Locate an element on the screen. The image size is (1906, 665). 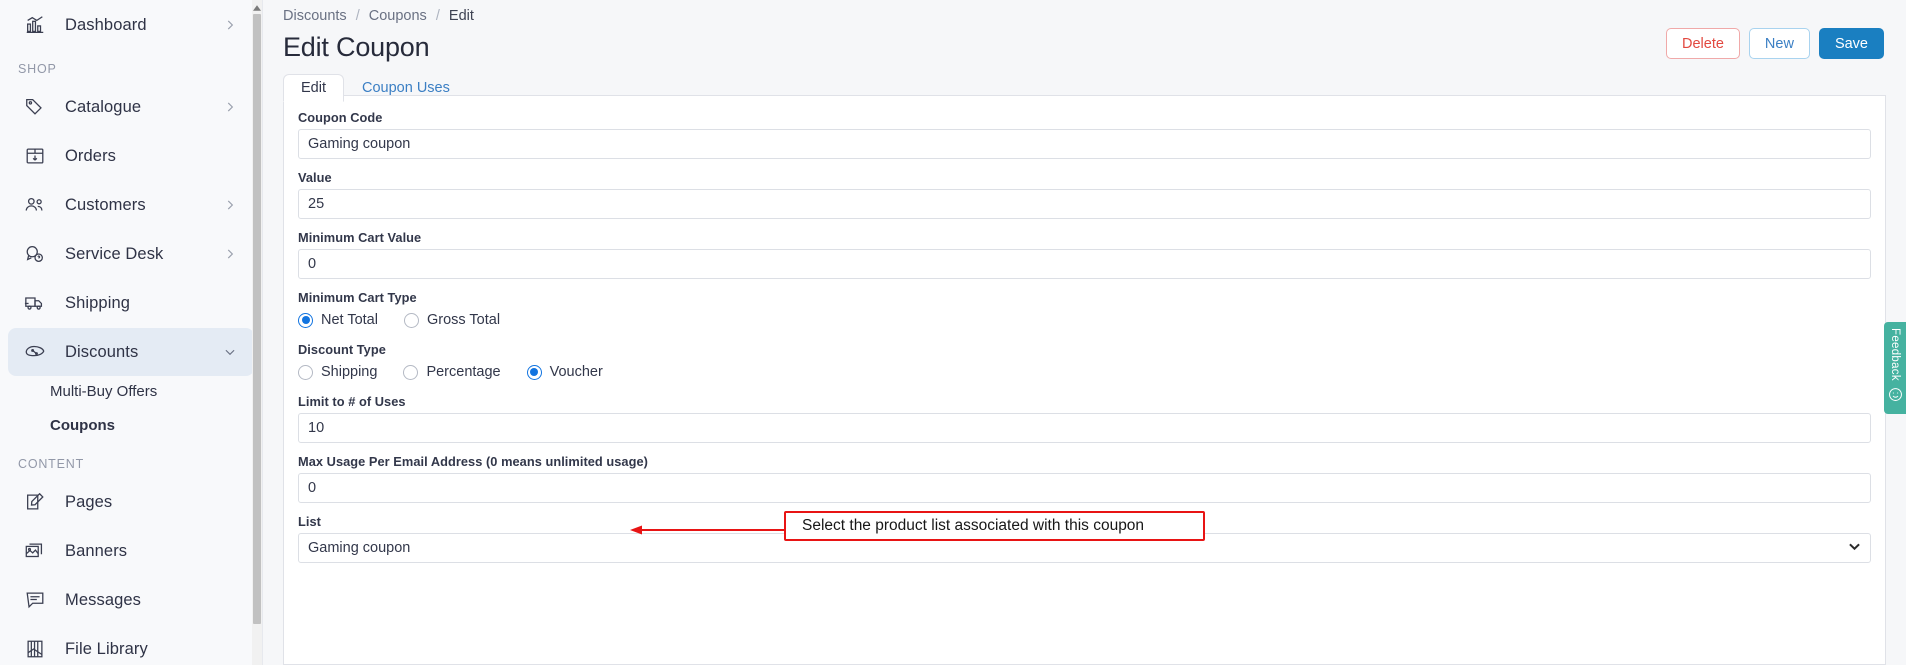
sidebar-subitem-multi-buy-offers: Multi-Buy Offers is located at coordinates (131, 391).